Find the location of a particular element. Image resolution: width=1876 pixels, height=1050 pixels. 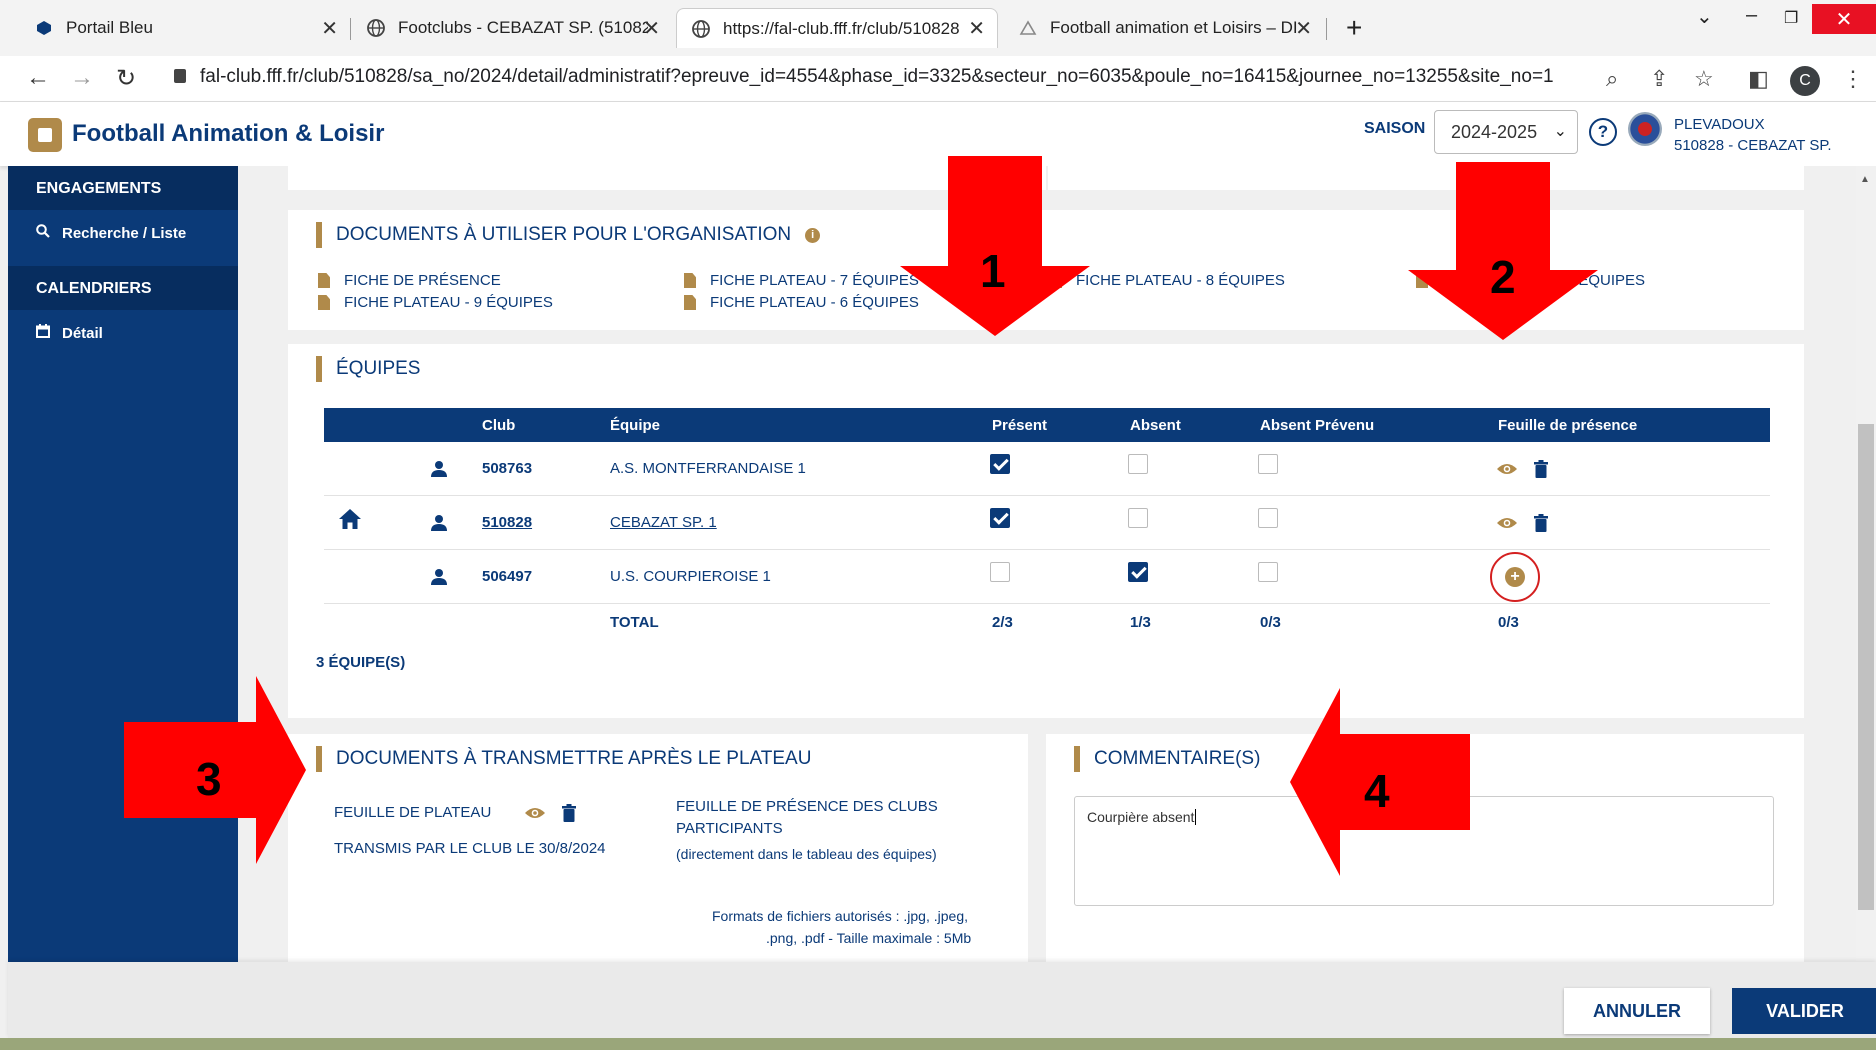

sidebar-item-detail: Détail is located at coordinates (69, 333).